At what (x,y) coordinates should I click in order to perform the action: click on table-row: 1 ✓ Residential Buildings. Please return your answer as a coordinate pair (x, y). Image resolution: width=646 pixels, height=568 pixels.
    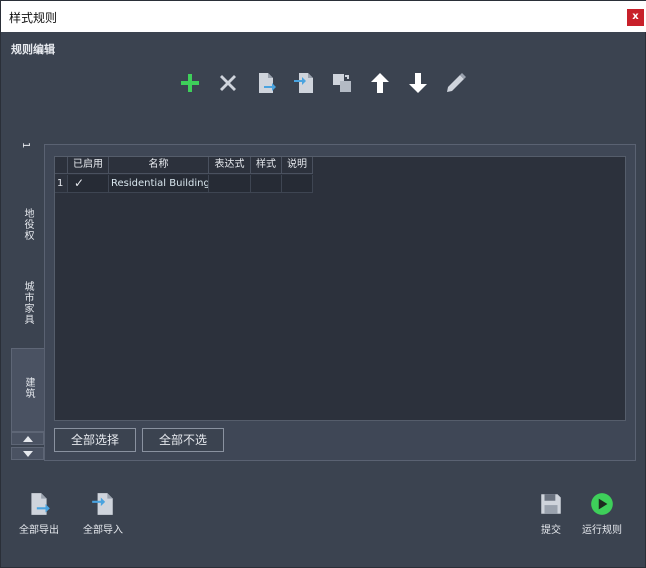
    Looking at the image, I should click on (184, 184).